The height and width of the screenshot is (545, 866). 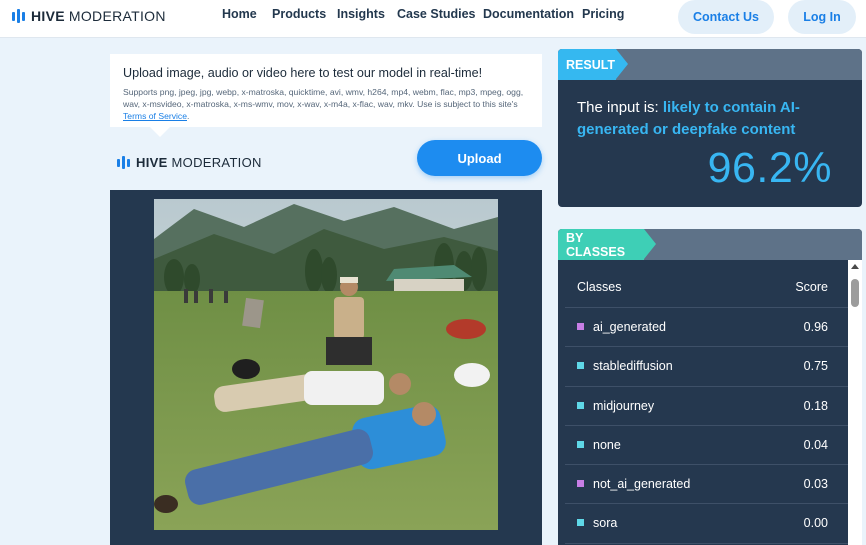 I want to click on class-row: midjourney 0.18, so click(x=709, y=406).